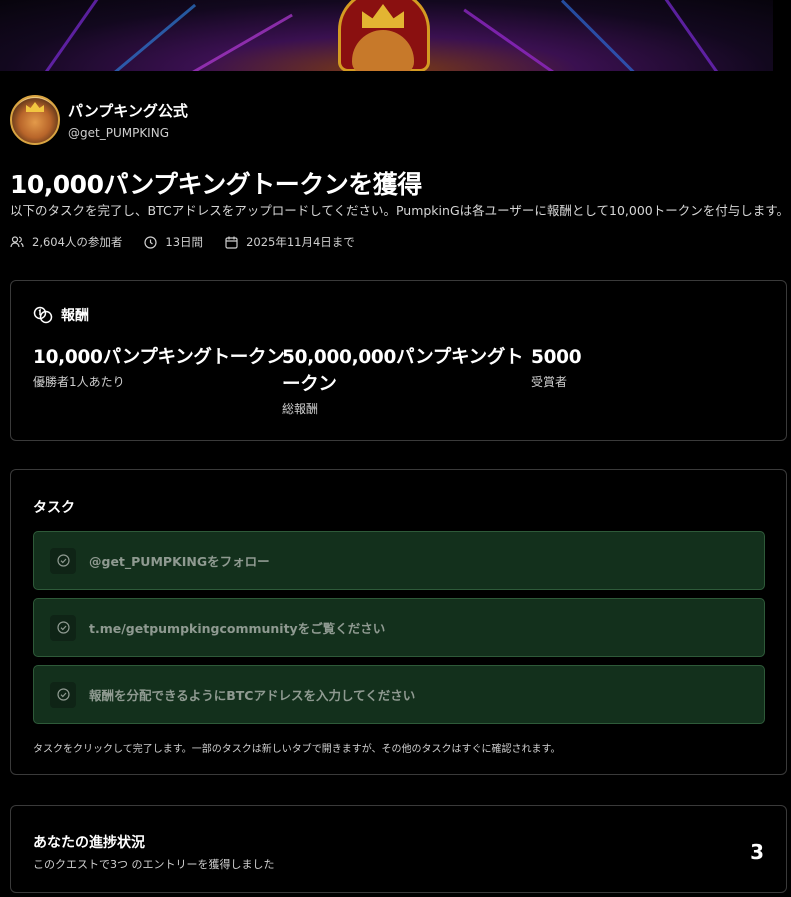 The height and width of the screenshot is (897, 791). What do you see at coordinates (300, 409) in the screenshot?
I see `reward-total-label: 総報酬` at bounding box center [300, 409].